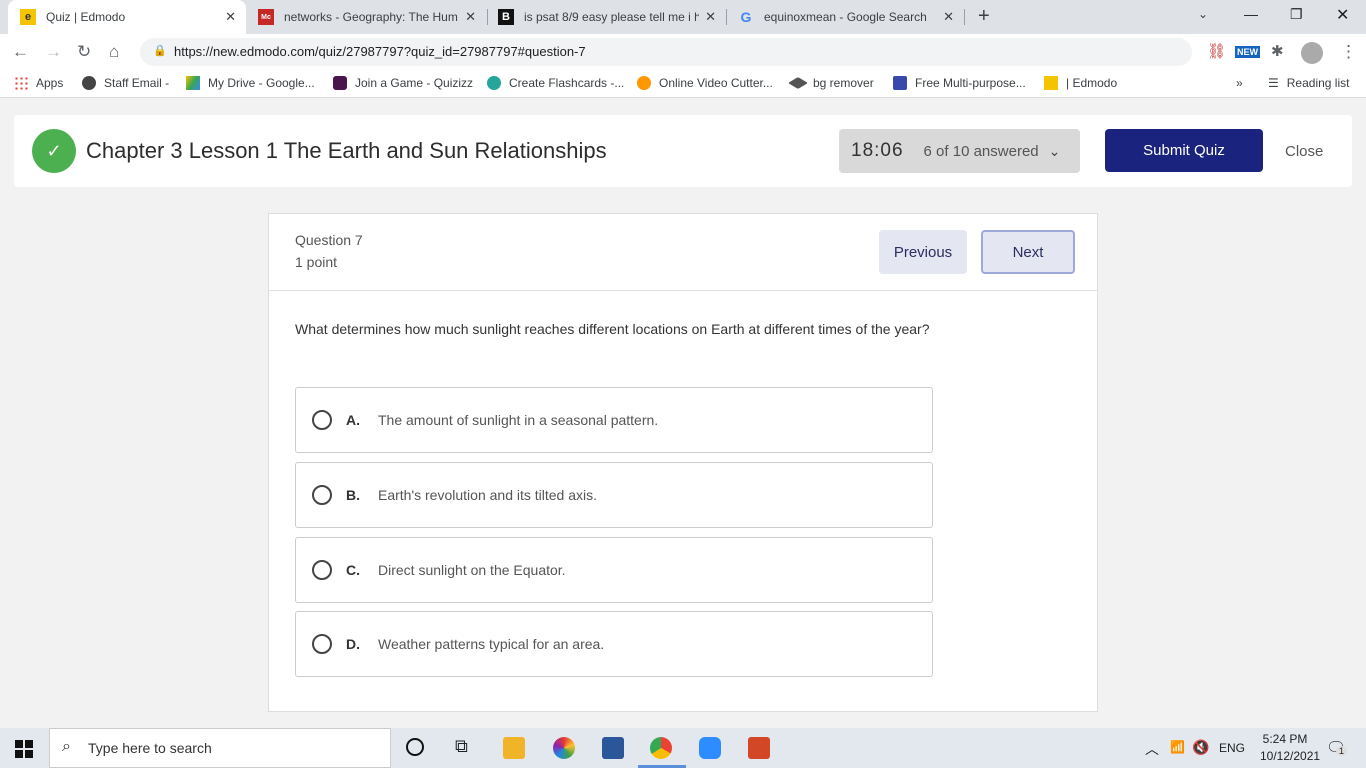 This screenshot has height=768, width=1366. I want to click on bookmark-bg-remover: bg remover, so click(831, 83).